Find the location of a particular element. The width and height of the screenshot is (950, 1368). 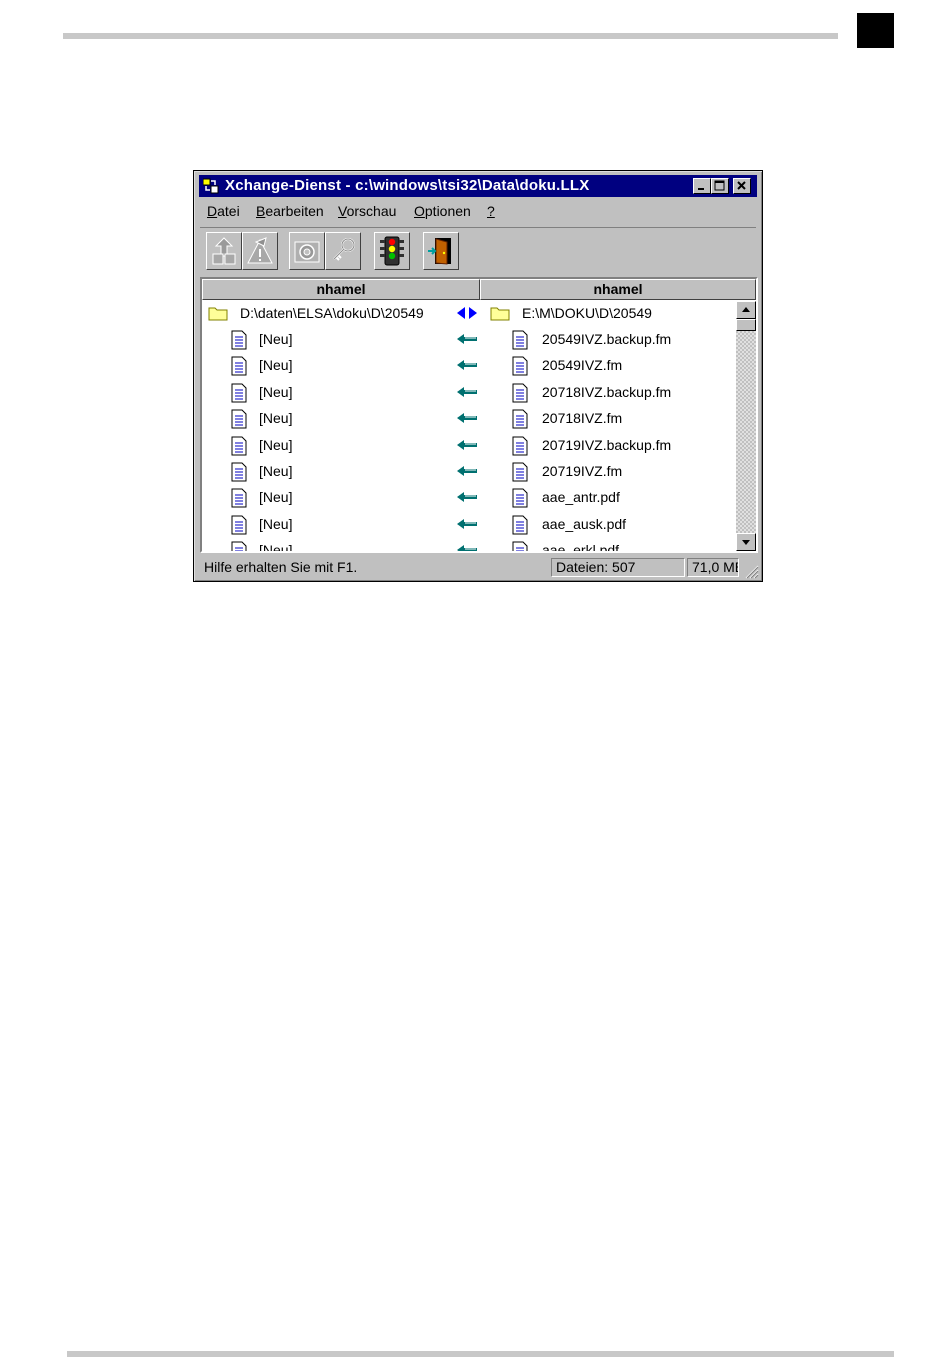

menu-datei: Datei is located at coordinates (223, 211).